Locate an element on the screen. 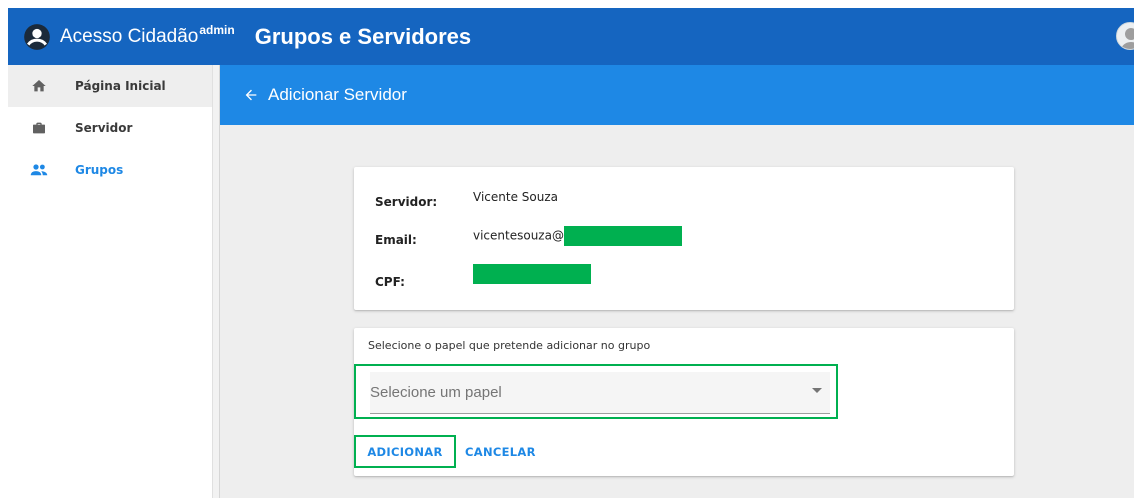  top-app-bar: Acesso Cidadão admin Grupos e Servidores is located at coordinates (571, 36).